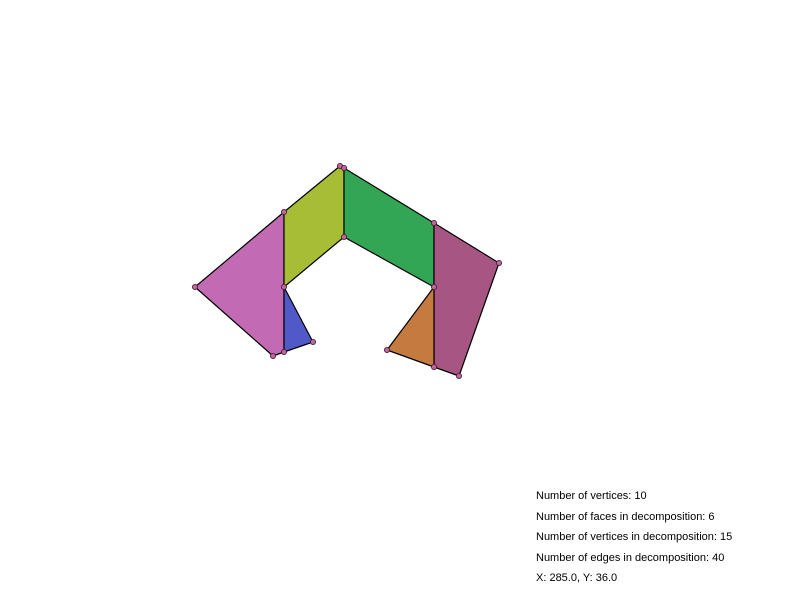 This screenshot has height=594, width=793. I want to click on faces-layer, so click(347, 271).